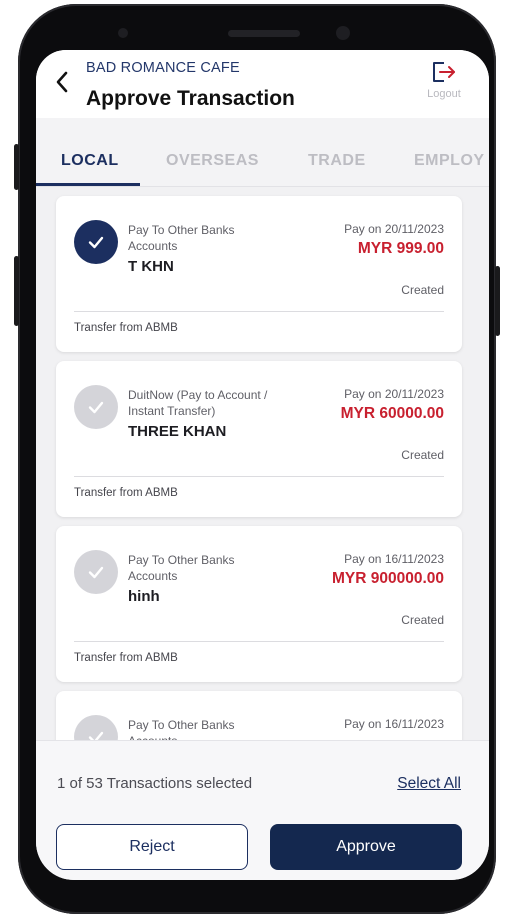  What do you see at coordinates (88, 184) in the screenshot?
I see `active-tab-indicator` at bounding box center [88, 184].